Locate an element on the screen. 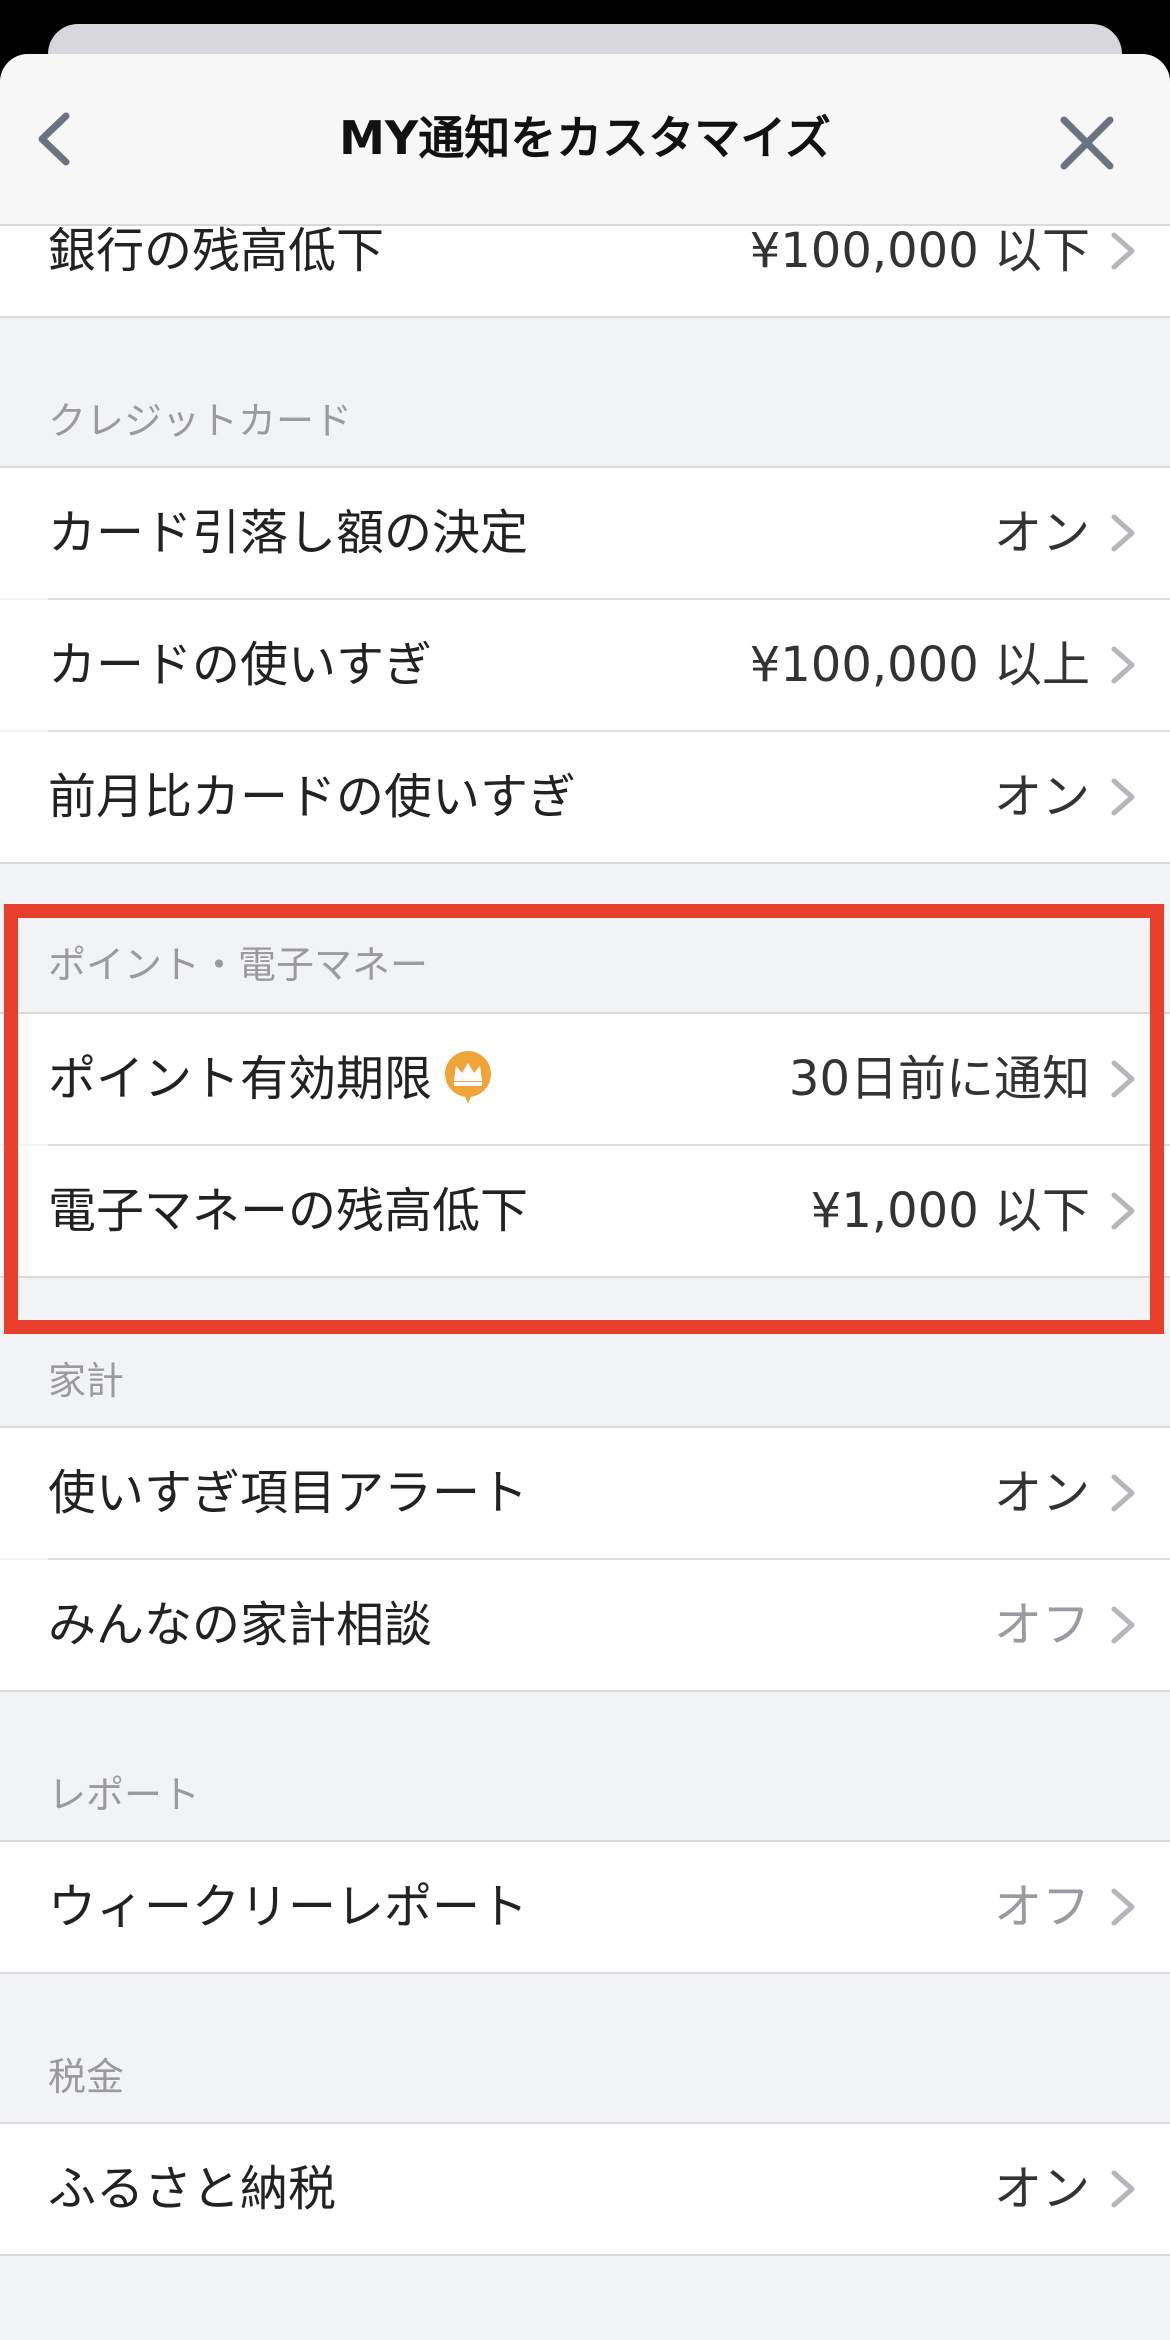  list-item-card-overspending: カードの使いすぎ ¥100,000 以上 is located at coordinates (585, 665).